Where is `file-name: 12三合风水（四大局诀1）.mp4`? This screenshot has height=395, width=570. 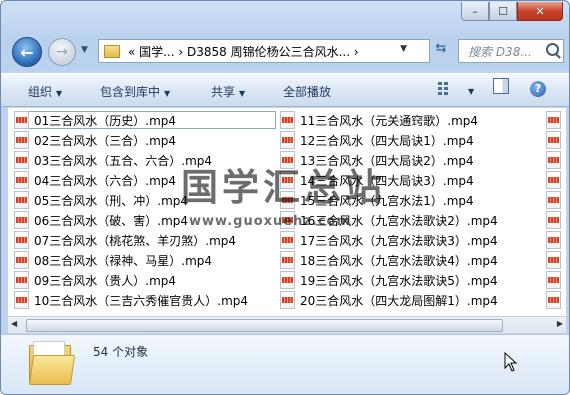
file-name: 12三合风水（四大局诀1）.mp4 is located at coordinates (387, 140).